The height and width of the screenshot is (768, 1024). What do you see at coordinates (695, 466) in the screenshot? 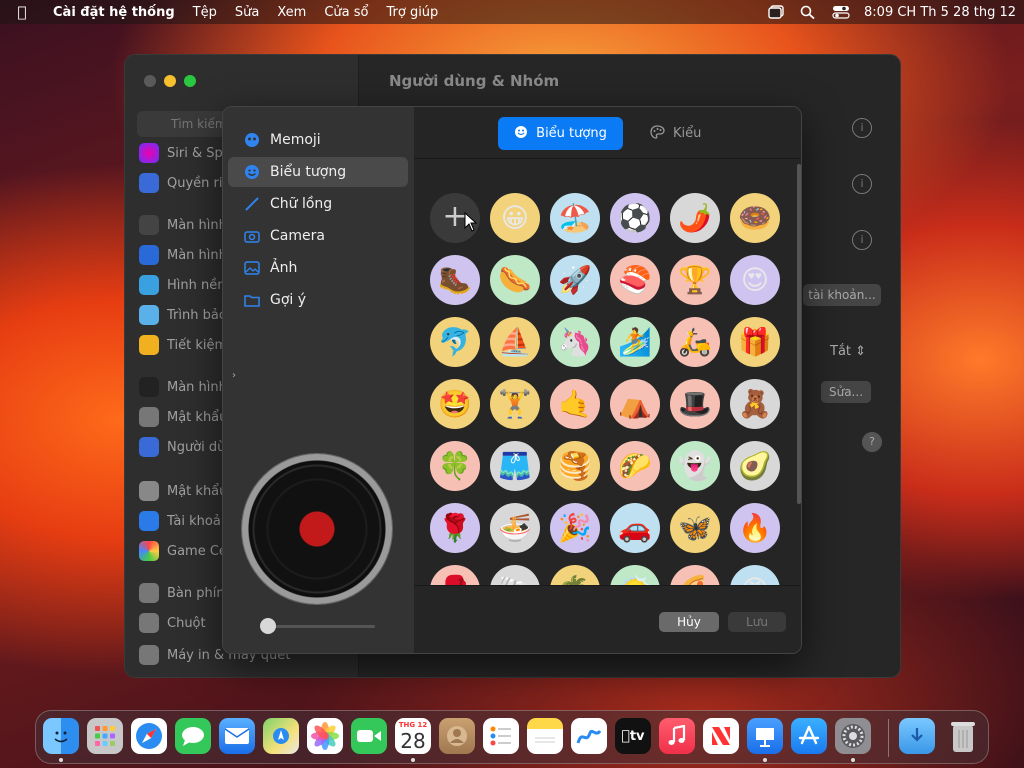
I see `emoji-option: 👻` at bounding box center [695, 466].